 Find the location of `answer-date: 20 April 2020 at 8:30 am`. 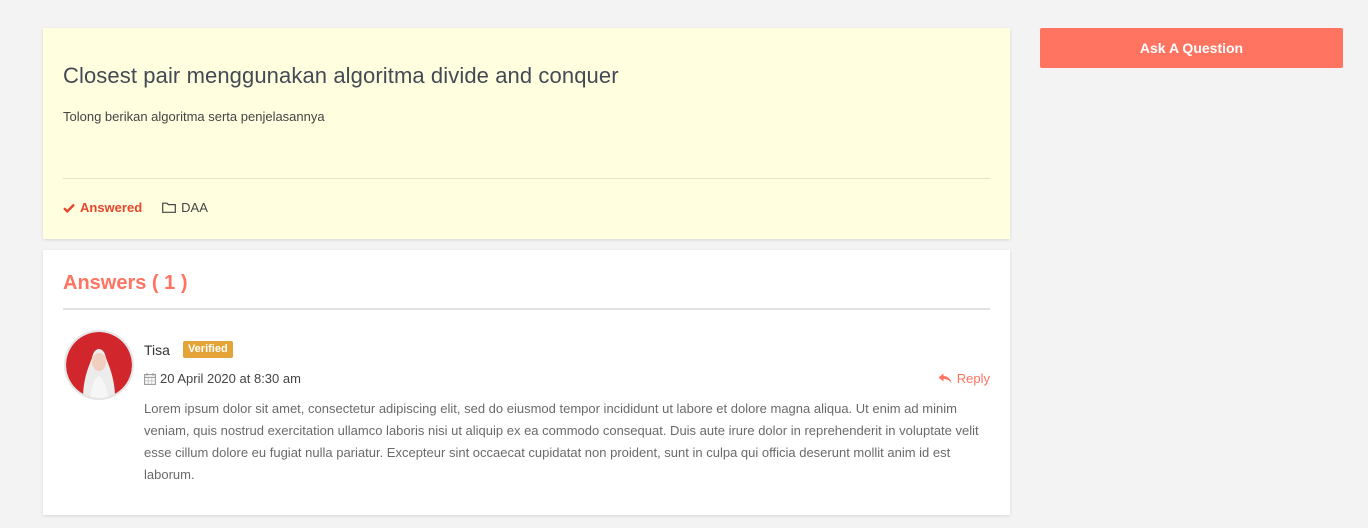

answer-date: 20 April 2020 at 8:30 am is located at coordinates (222, 378).